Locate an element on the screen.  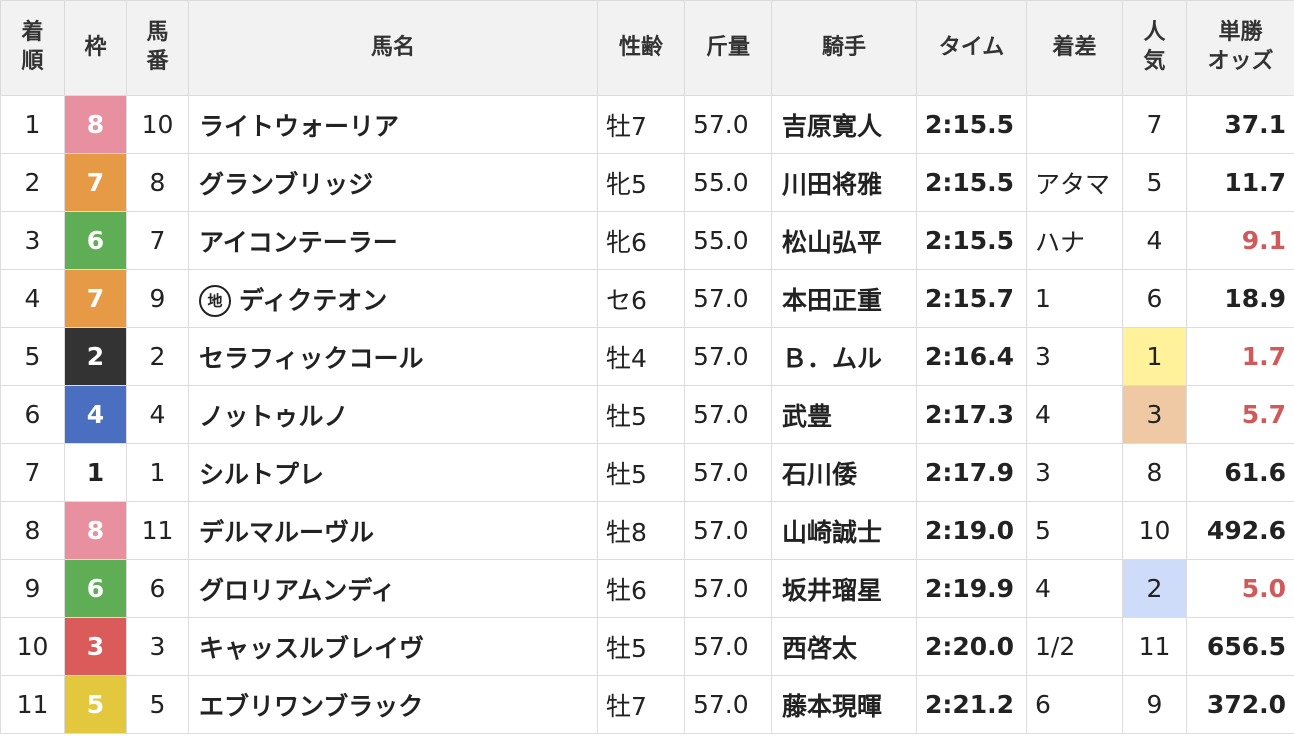
jockey-cell: 坂井瑠星 is located at coordinates (844, 588).